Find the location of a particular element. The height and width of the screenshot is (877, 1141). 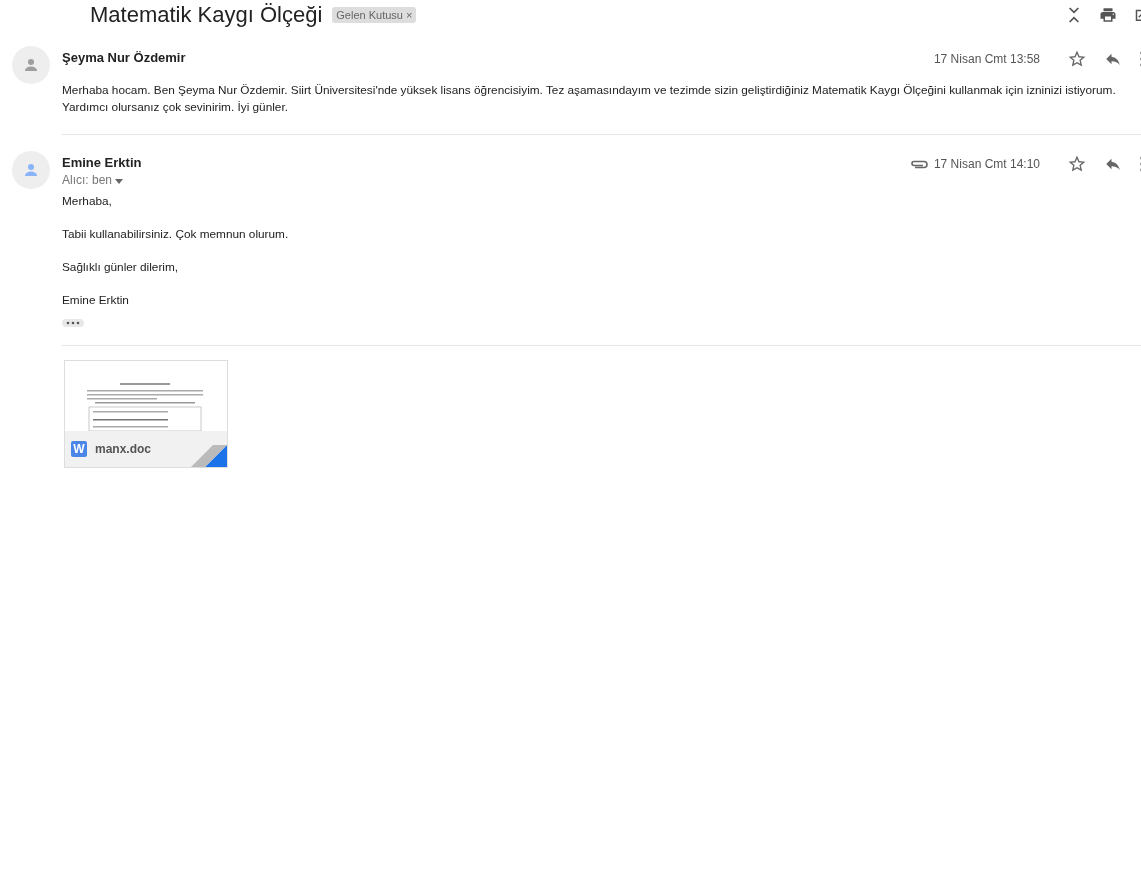

ellipsis-icon is located at coordinates (73, 323).